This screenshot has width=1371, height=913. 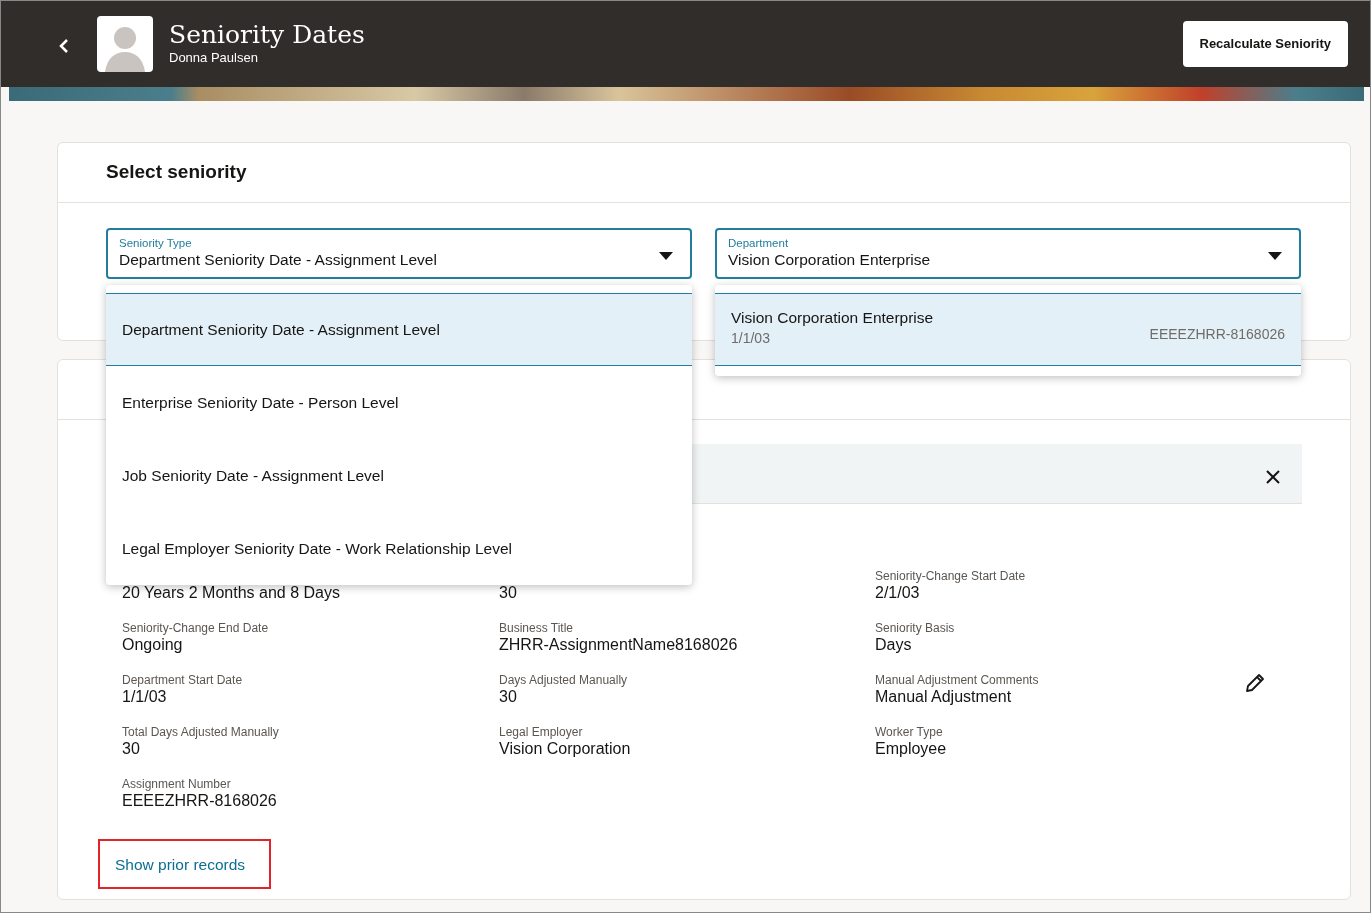 I want to click on field-label: Seniority-Change Start Date, so click(x=951, y=576).